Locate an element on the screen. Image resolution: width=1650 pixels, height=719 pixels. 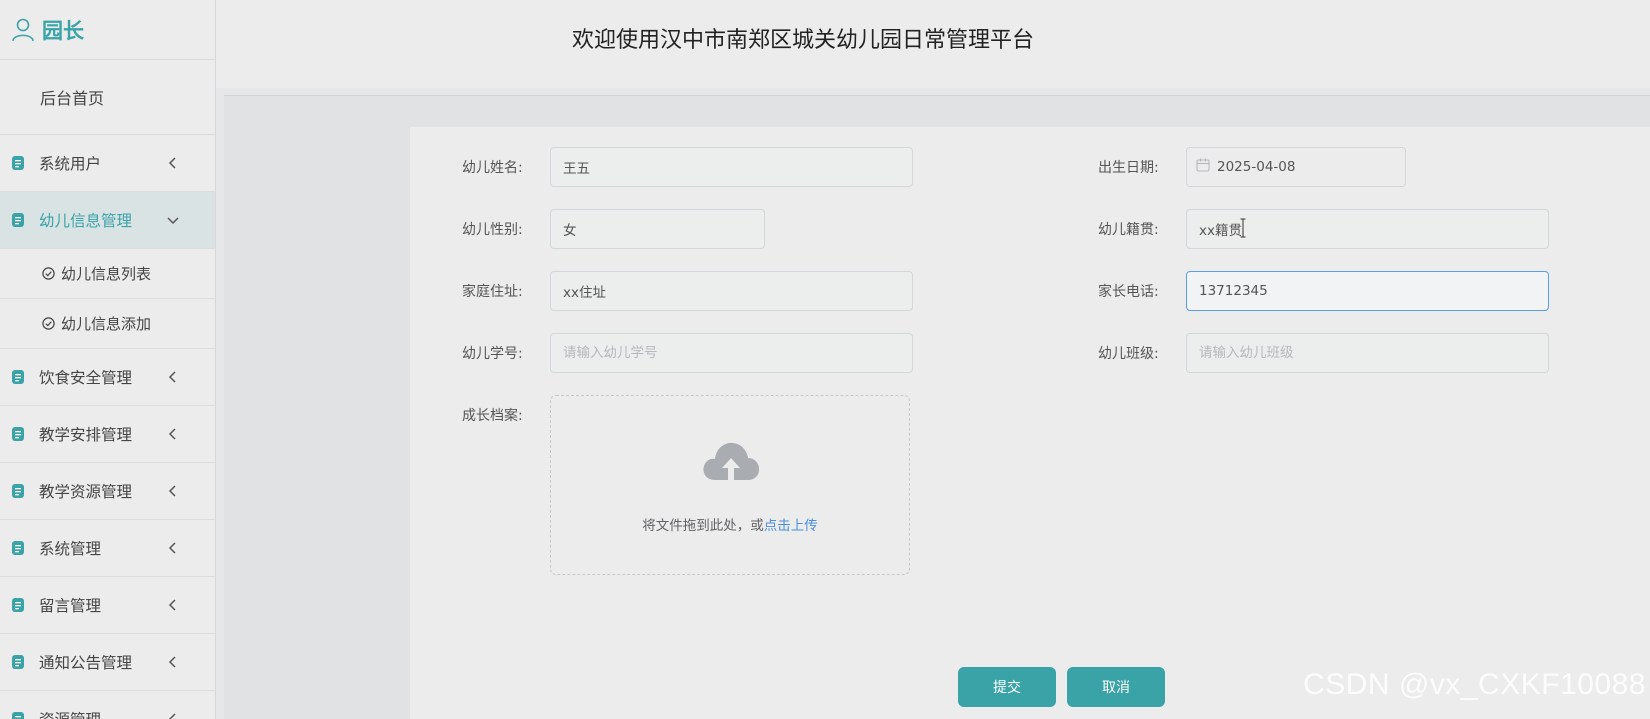
birth-date-picker is located at coordinates (1296, 167).